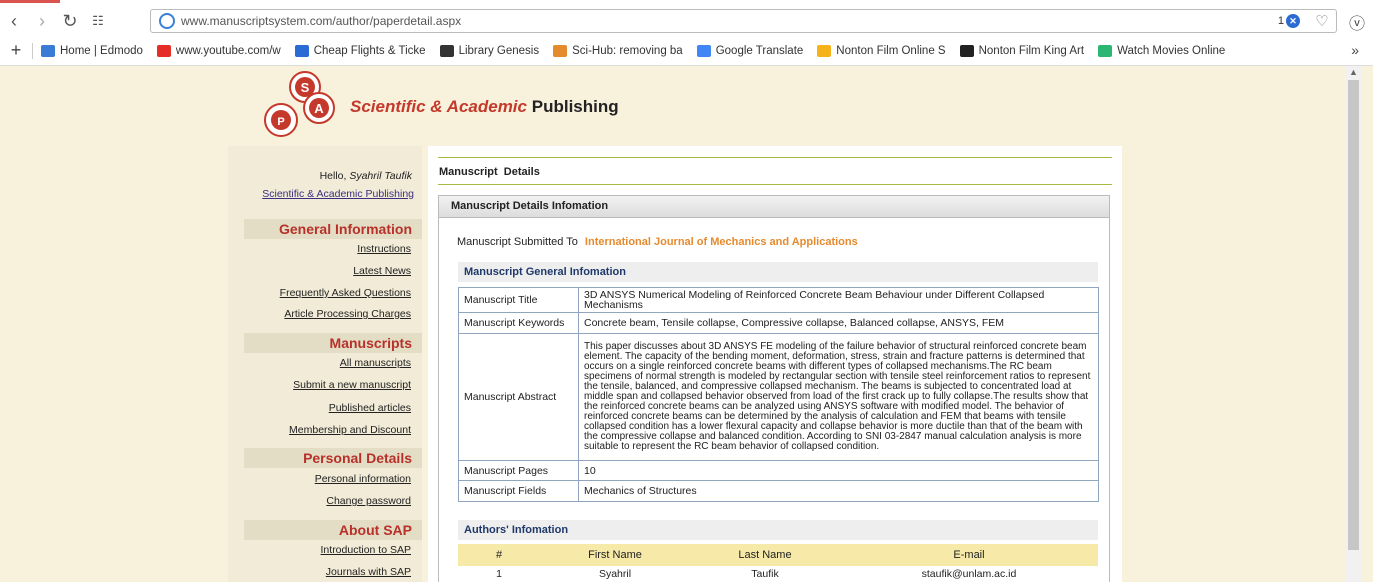  I want to click on table-row: Manuscript Pages 10, so click(778, 471).